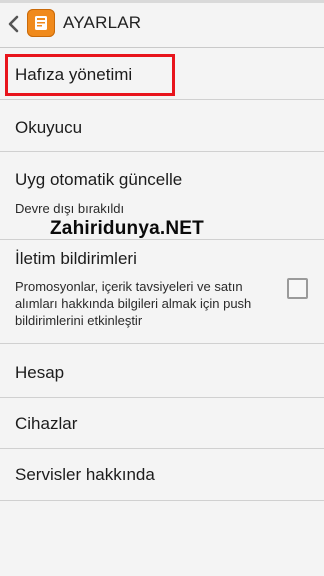 The height and width of the screenshot is (576, 324). What do you see at coordinates (162, 475) in the screenshot?
I see `settings-item-about: Servisler hakkında` at bounding box center [162, 475].